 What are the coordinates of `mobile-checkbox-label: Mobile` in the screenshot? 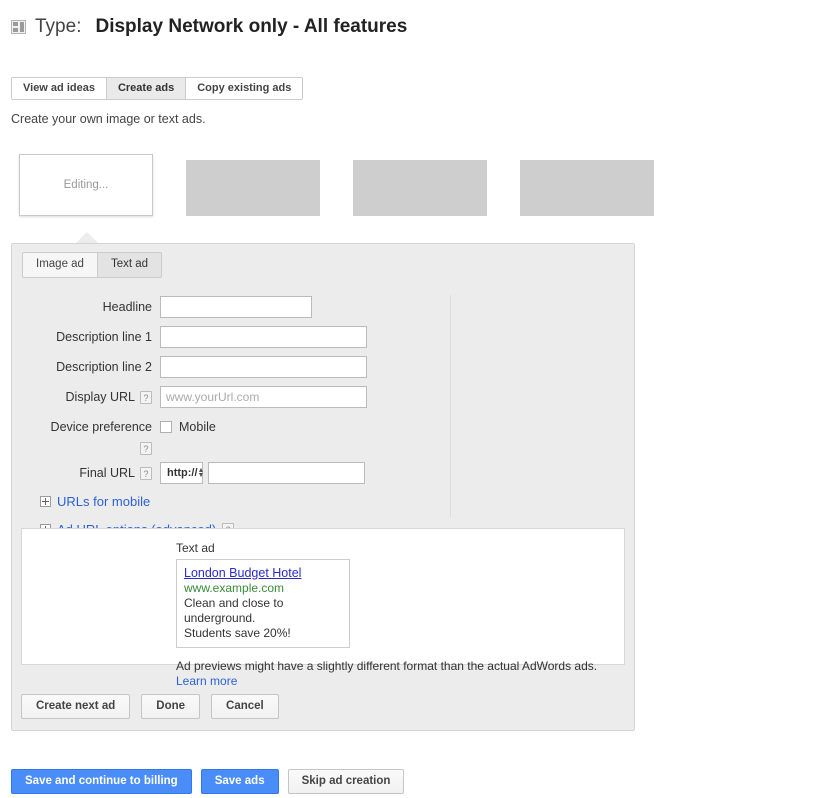 It's located at (197, 427).